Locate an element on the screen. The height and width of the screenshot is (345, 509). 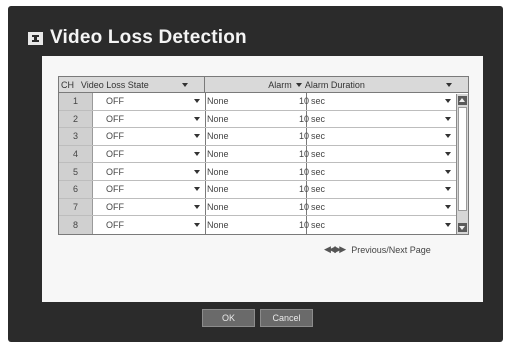
table-row: 6 OFF None 10 sec is located at coordinates (263, 189).